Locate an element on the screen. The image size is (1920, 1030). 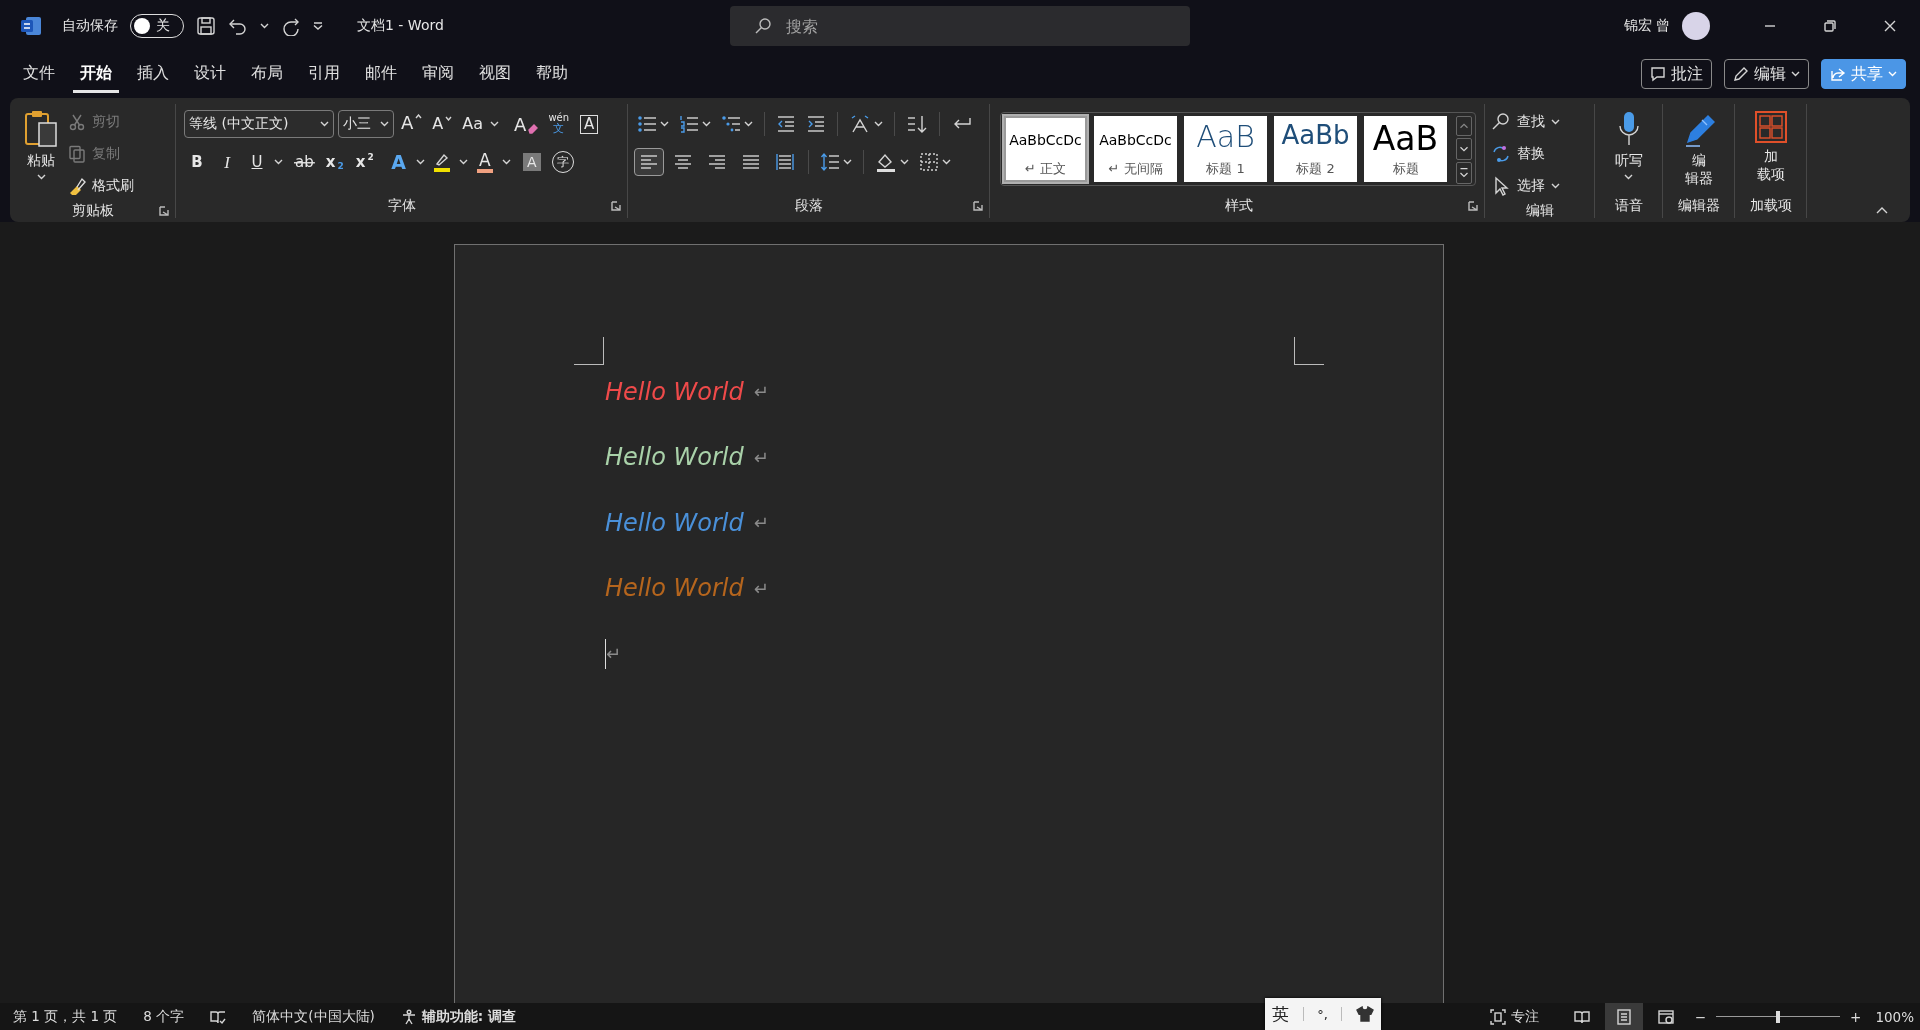
zoom-slider-thumb is located at coordinates (1778, 1016).